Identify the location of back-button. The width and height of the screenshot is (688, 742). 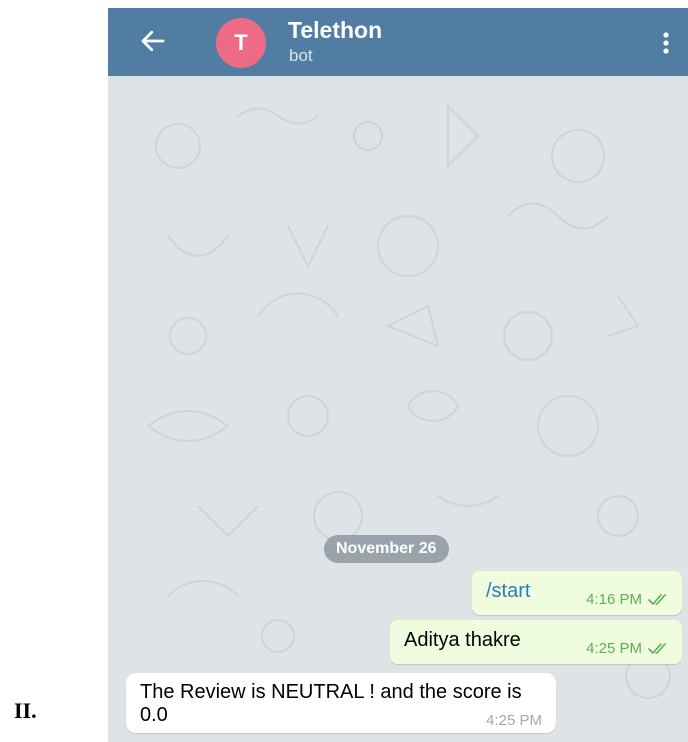
(153, 41).